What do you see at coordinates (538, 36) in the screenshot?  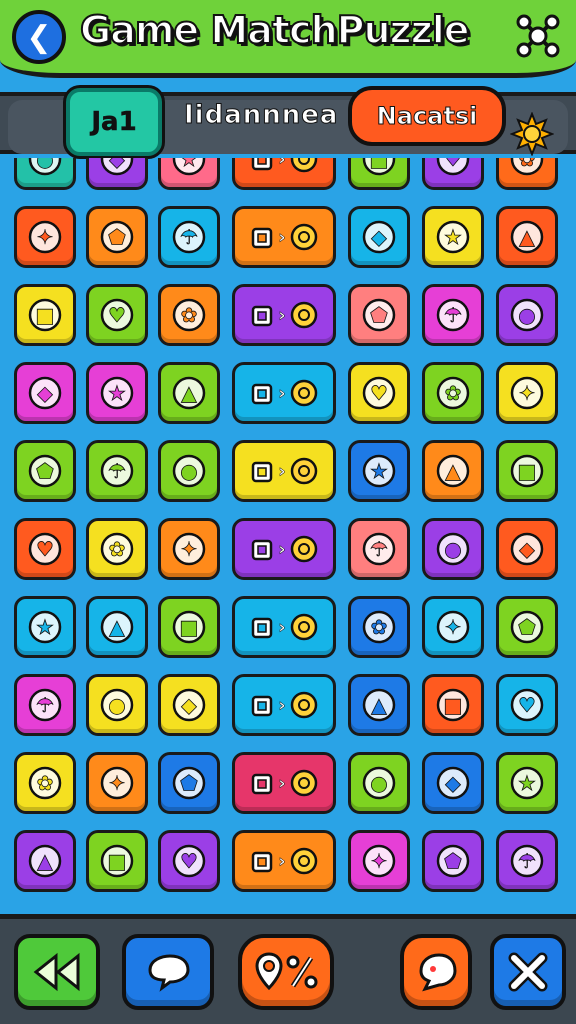 I see `menu-button` at bounding box center [538, 36].